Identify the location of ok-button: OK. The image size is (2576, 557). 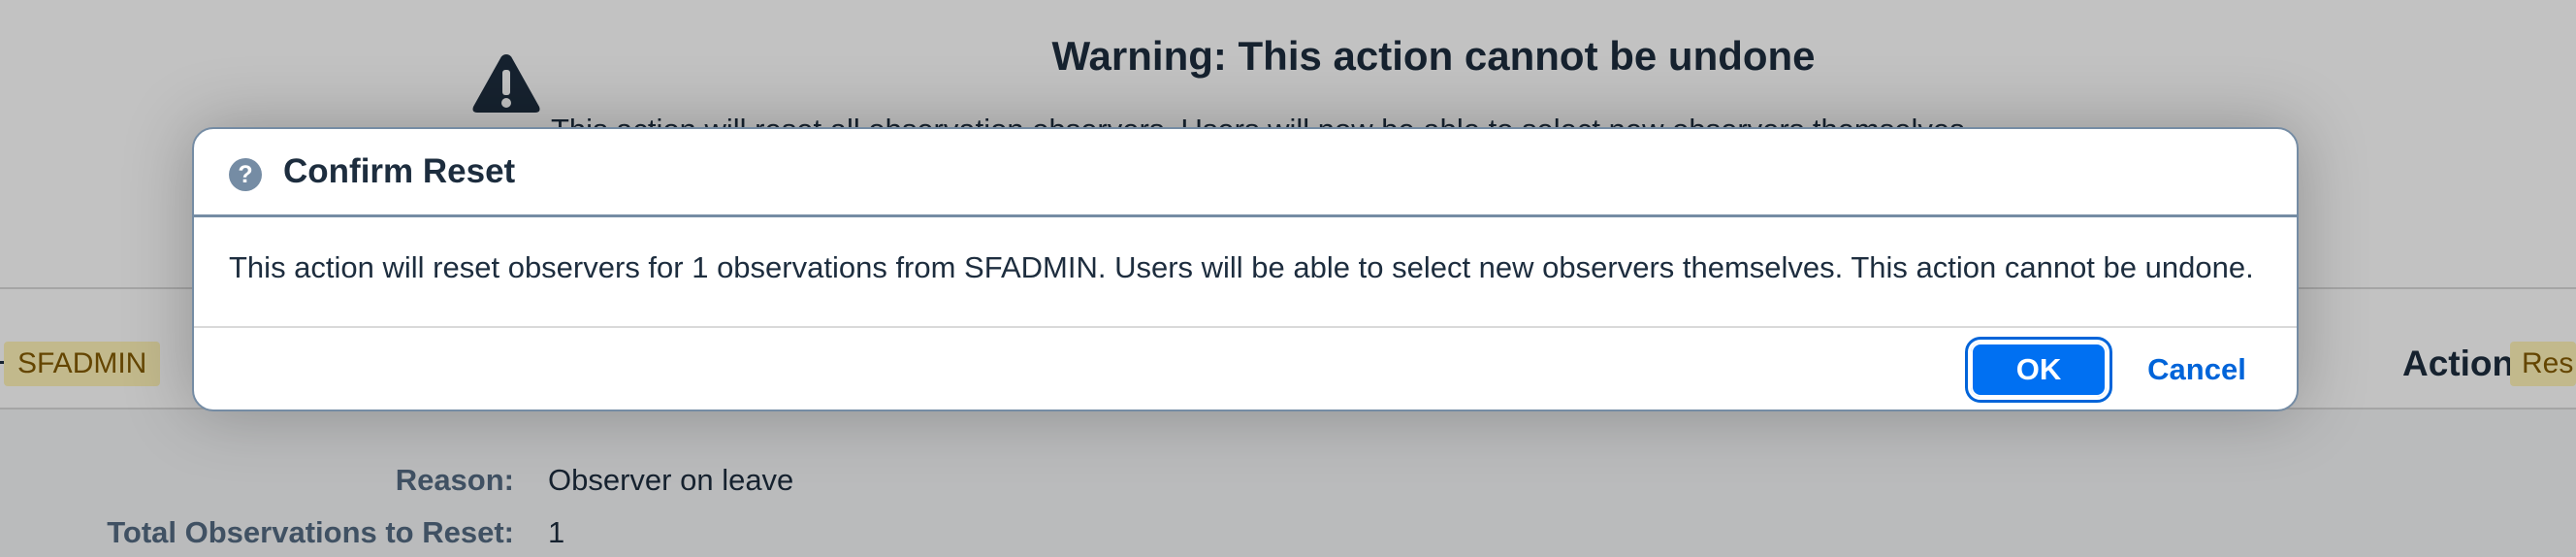
(2038, 370).